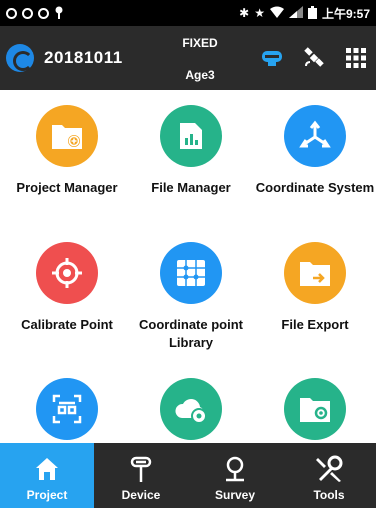 The height and width of the screenshot is (508, 376). What do you see at coordinates (191, 136) in the screenshot?
I see `document-chart-icon` at bounding box center [191, 136].